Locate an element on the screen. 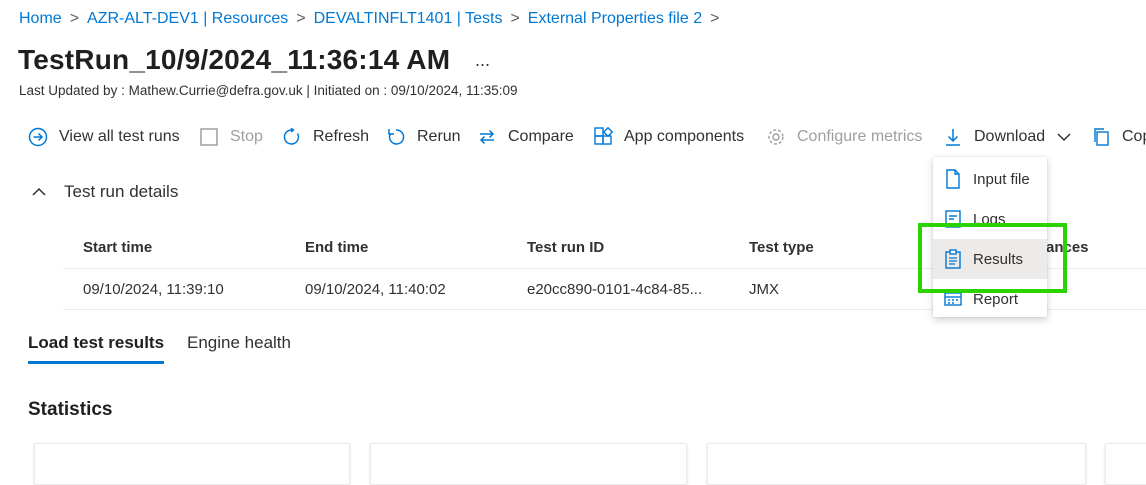  gear-icon is located at coordinates (776, 137).